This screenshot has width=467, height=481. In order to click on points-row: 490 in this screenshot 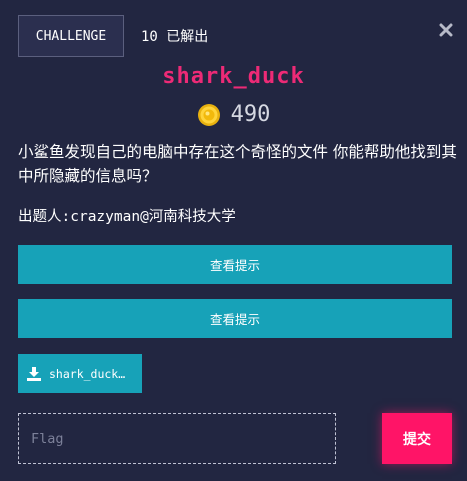, I will do `click(233, 114)`.